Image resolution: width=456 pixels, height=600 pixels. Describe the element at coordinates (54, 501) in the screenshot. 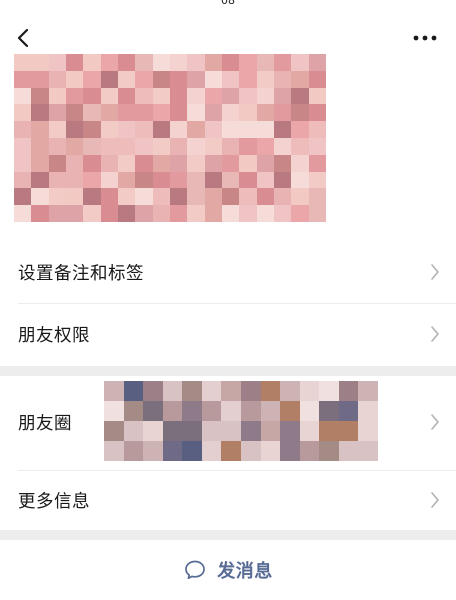

I see `more-info-label: 更多信息` at that location.